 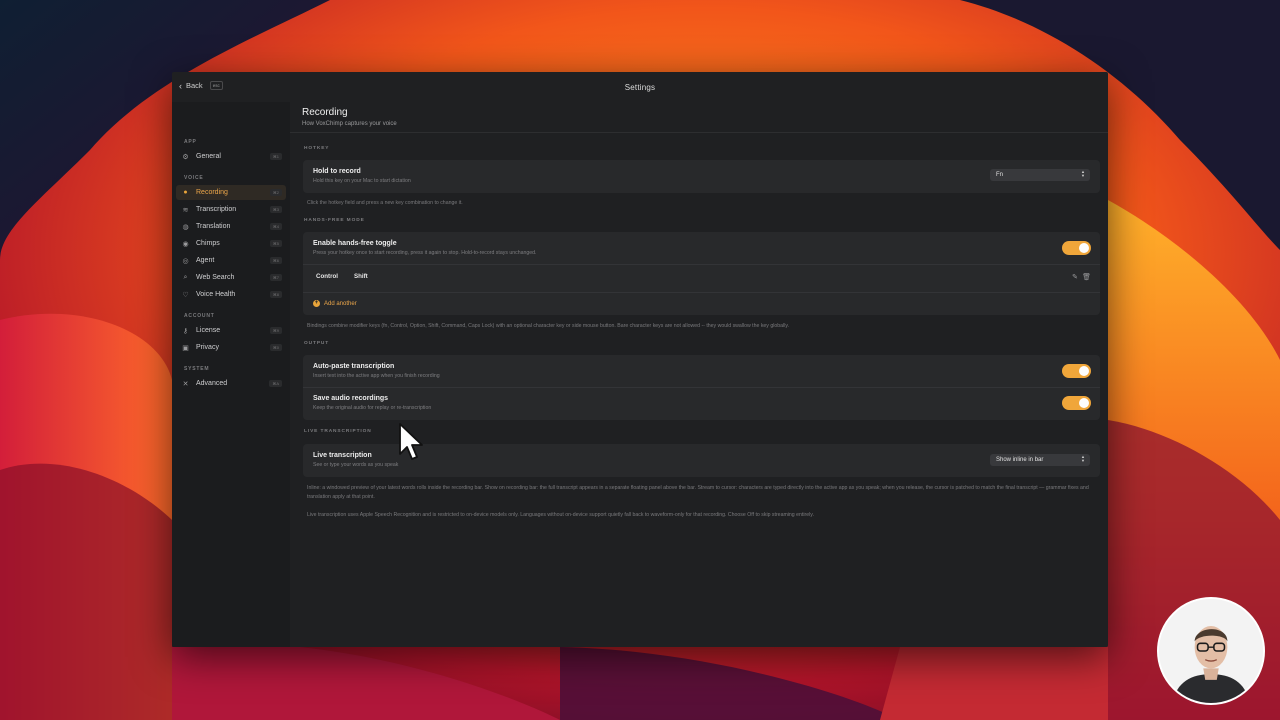 I want to click on lock-icon: ▣, so click(x=185, y=348).